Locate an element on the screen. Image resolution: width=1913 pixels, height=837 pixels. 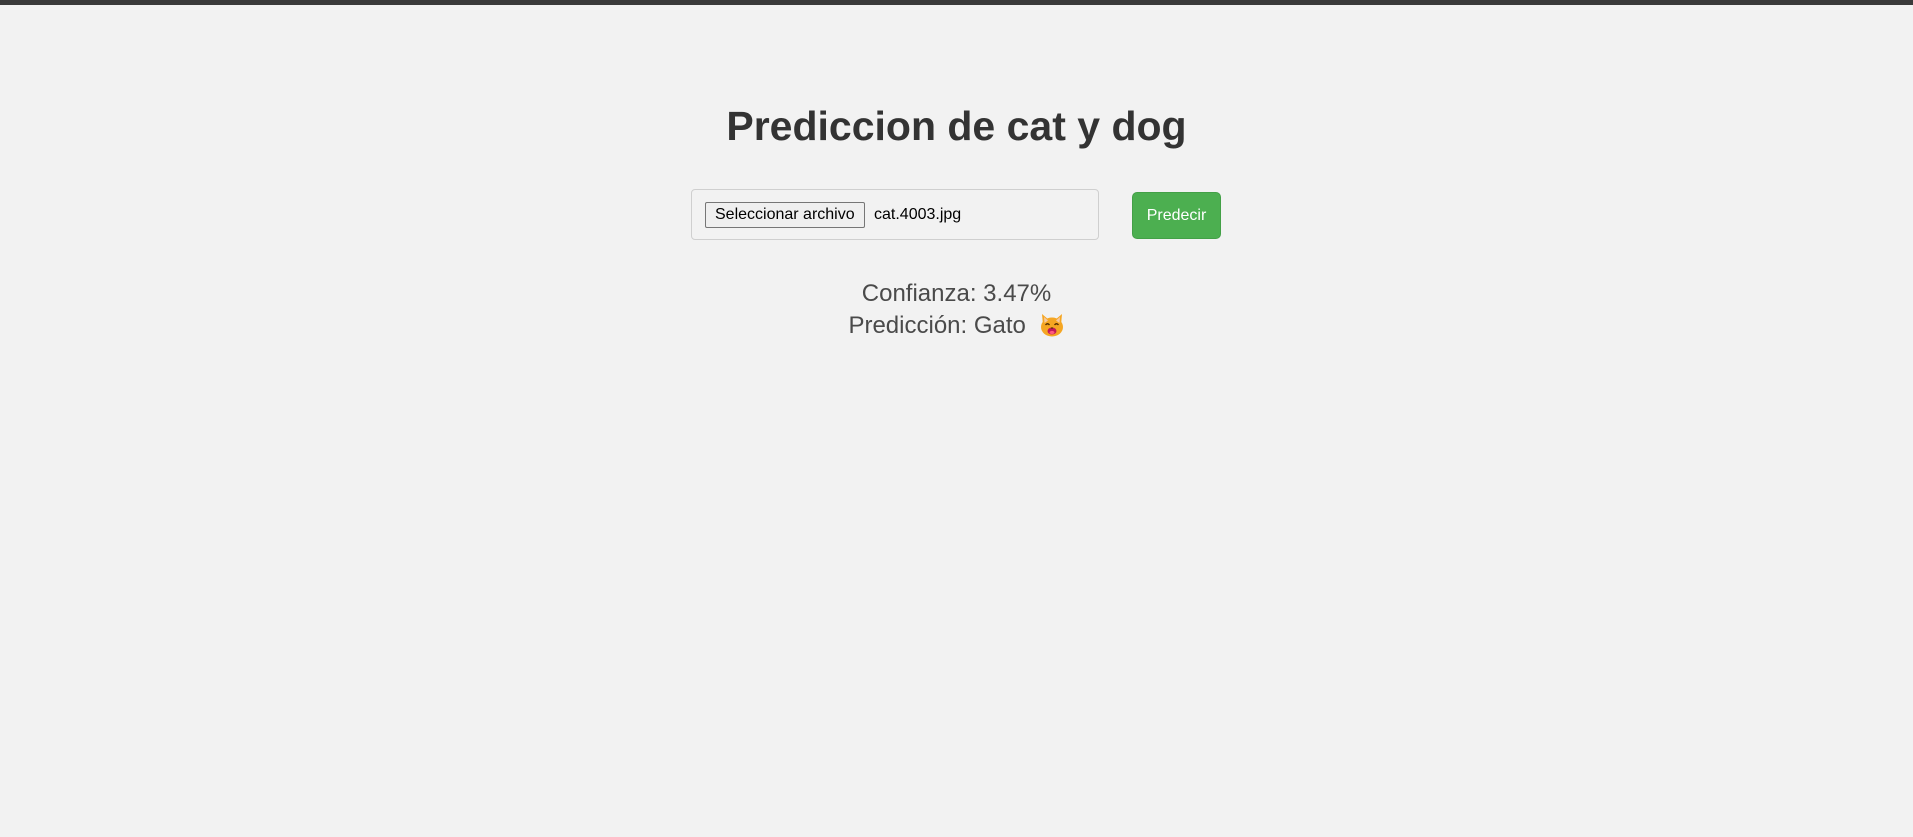
prediction-result: Predicción: Gato is located at coordinates (956, 326).